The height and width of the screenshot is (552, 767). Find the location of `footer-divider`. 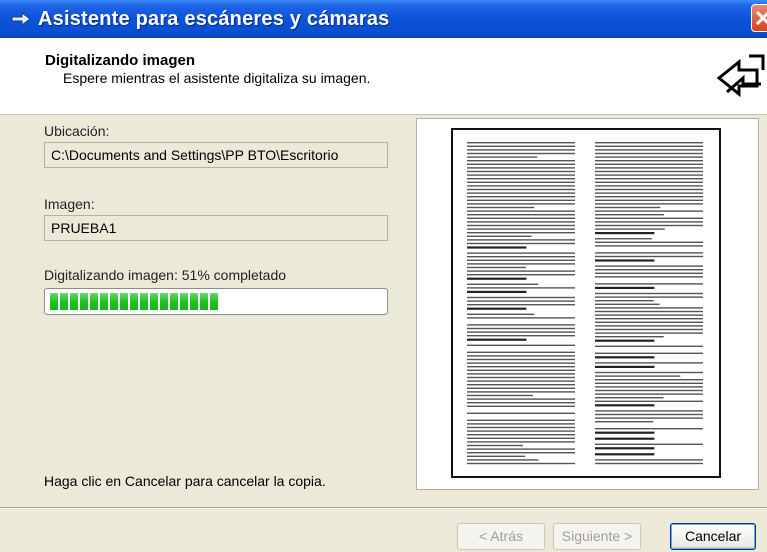

footer-divider is located at coordinates (383, 508).